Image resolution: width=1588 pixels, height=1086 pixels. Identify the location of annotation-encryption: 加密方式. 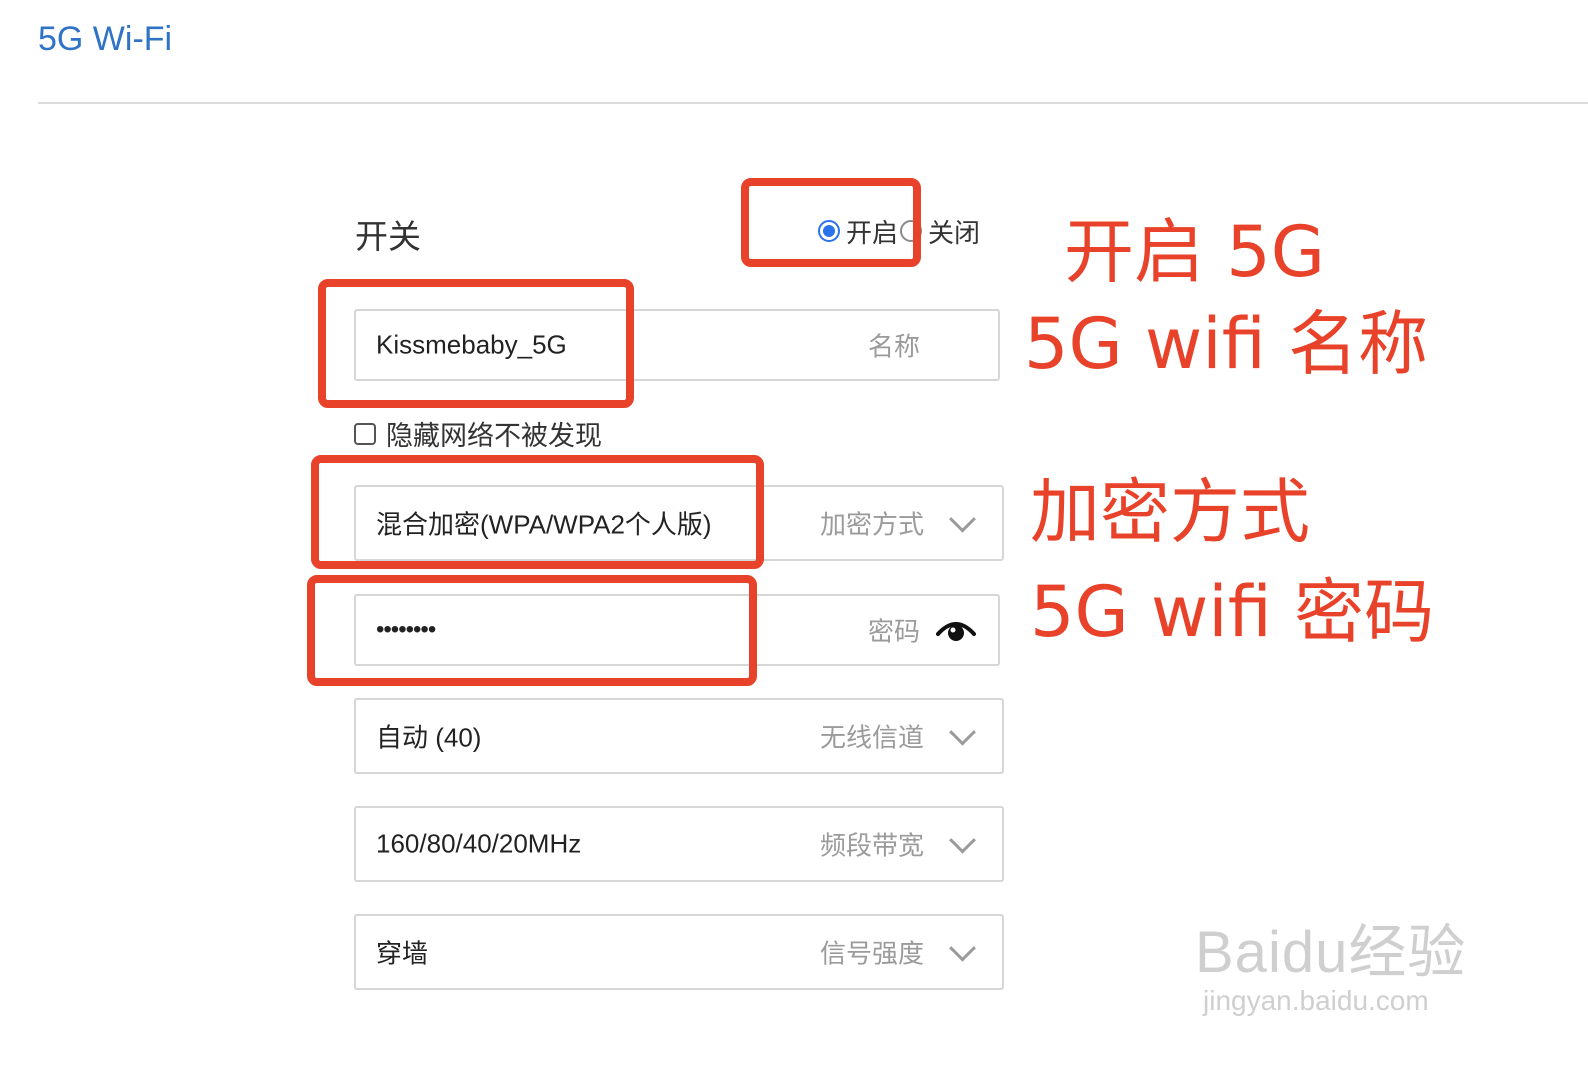
(1170, 512).